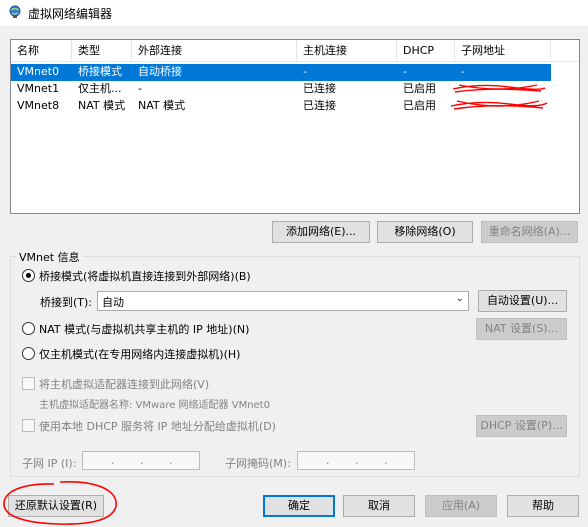 The image size is (588, 527). I want to click on cell-name: VMnet8, so click(38, 105).